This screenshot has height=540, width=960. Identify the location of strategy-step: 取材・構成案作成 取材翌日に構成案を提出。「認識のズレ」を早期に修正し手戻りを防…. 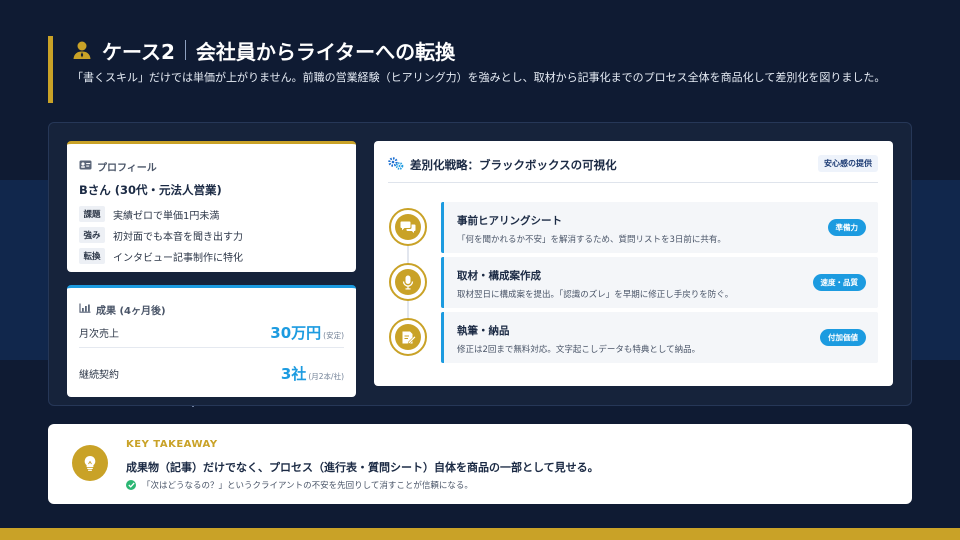
(659, 282).